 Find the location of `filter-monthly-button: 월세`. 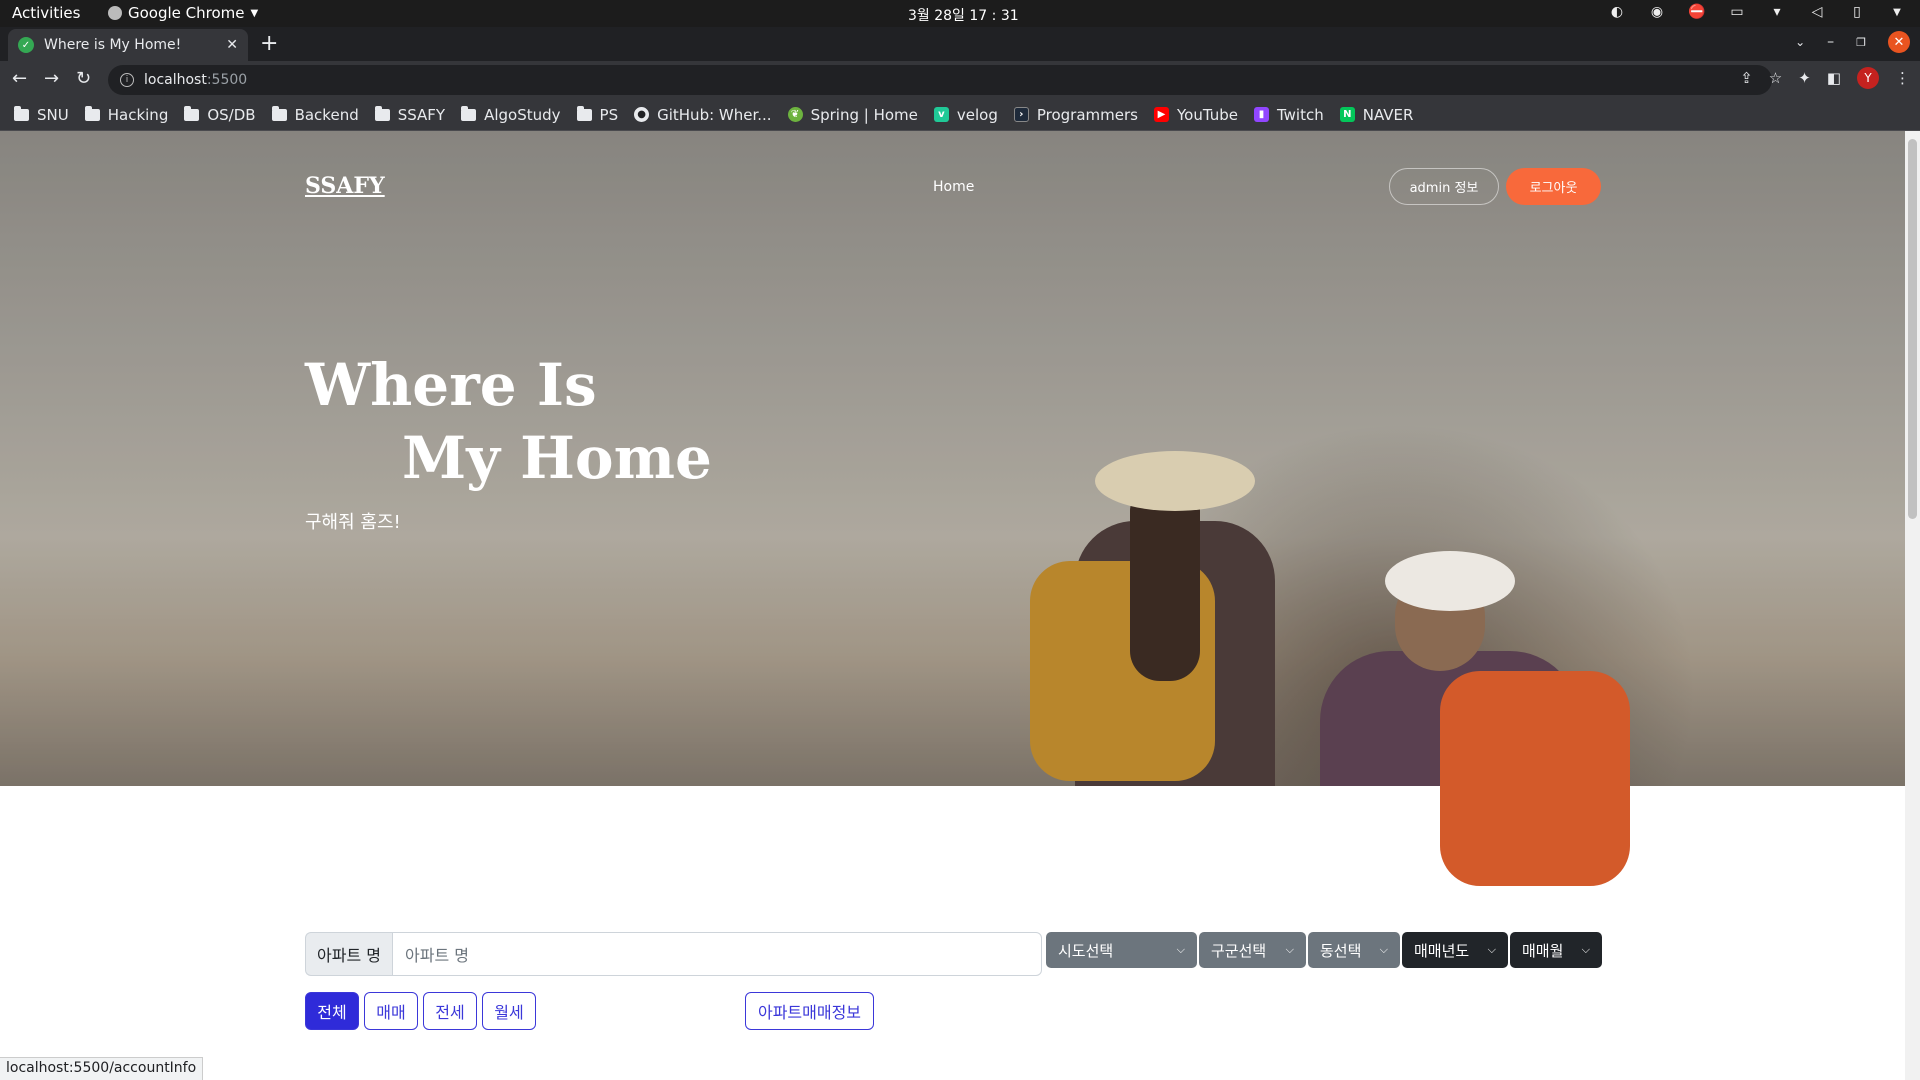

filter-monthly-button: 월세 is located at coordinates (509, 1011).